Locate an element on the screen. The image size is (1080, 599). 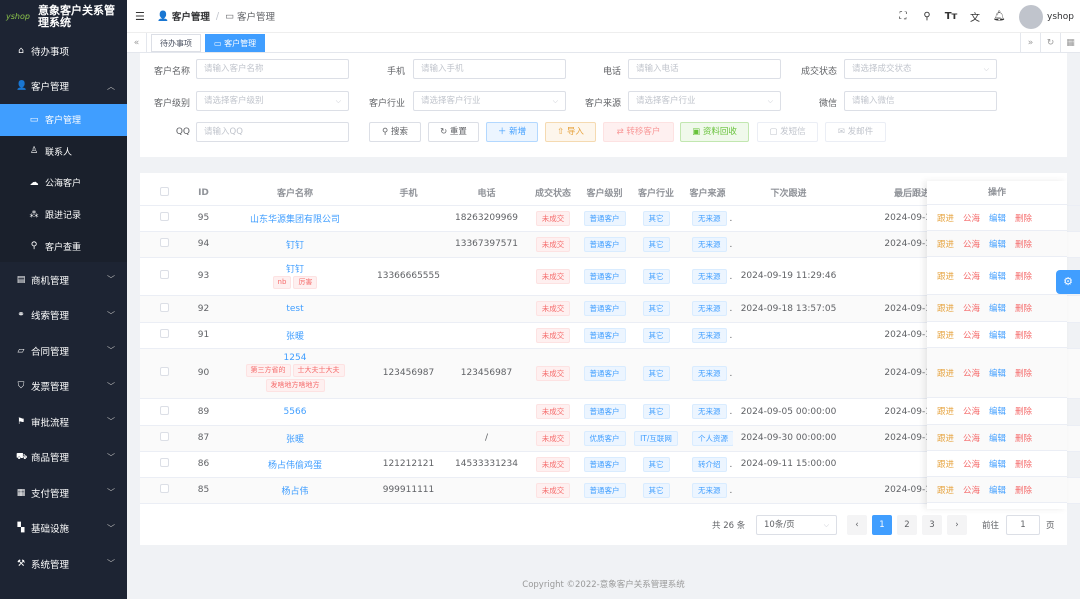
brand: yshop 意象客户关系管理系统 is located at coordinates (63, 16).